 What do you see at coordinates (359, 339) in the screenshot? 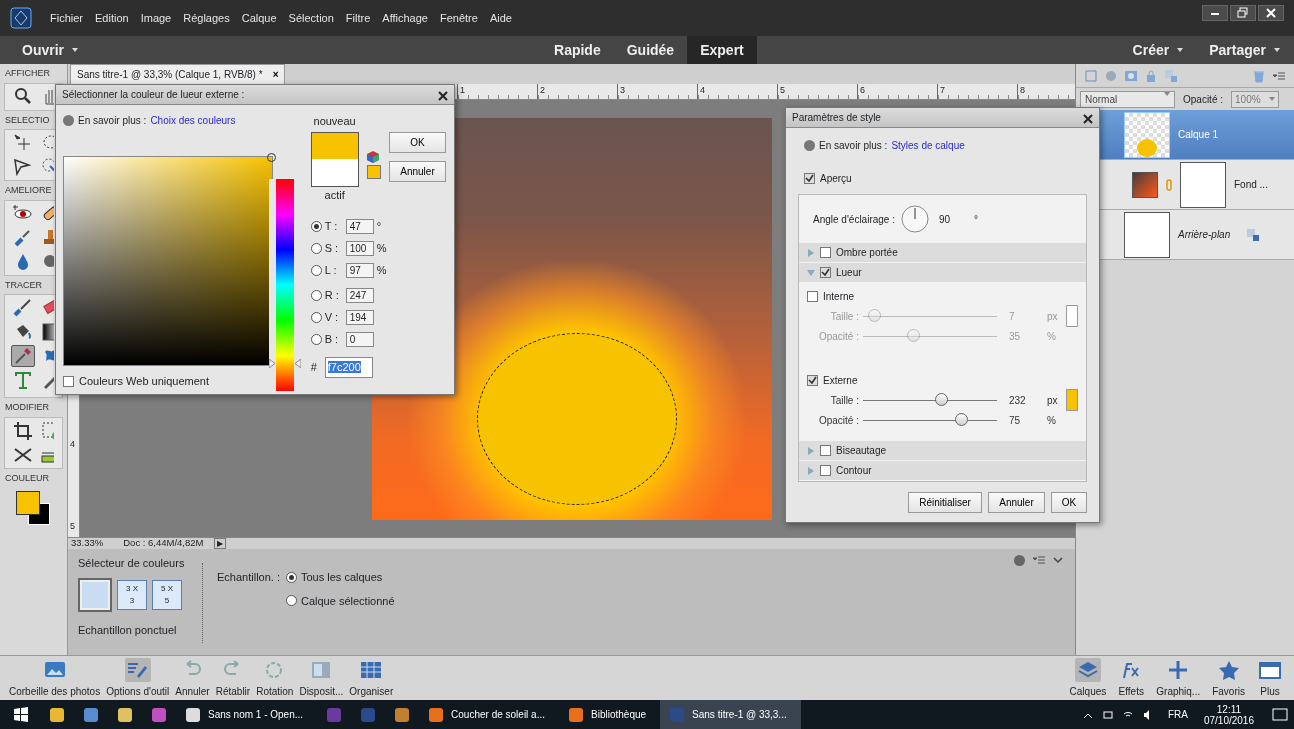
I see `value-field: 0` at bounding box center [359, 339].